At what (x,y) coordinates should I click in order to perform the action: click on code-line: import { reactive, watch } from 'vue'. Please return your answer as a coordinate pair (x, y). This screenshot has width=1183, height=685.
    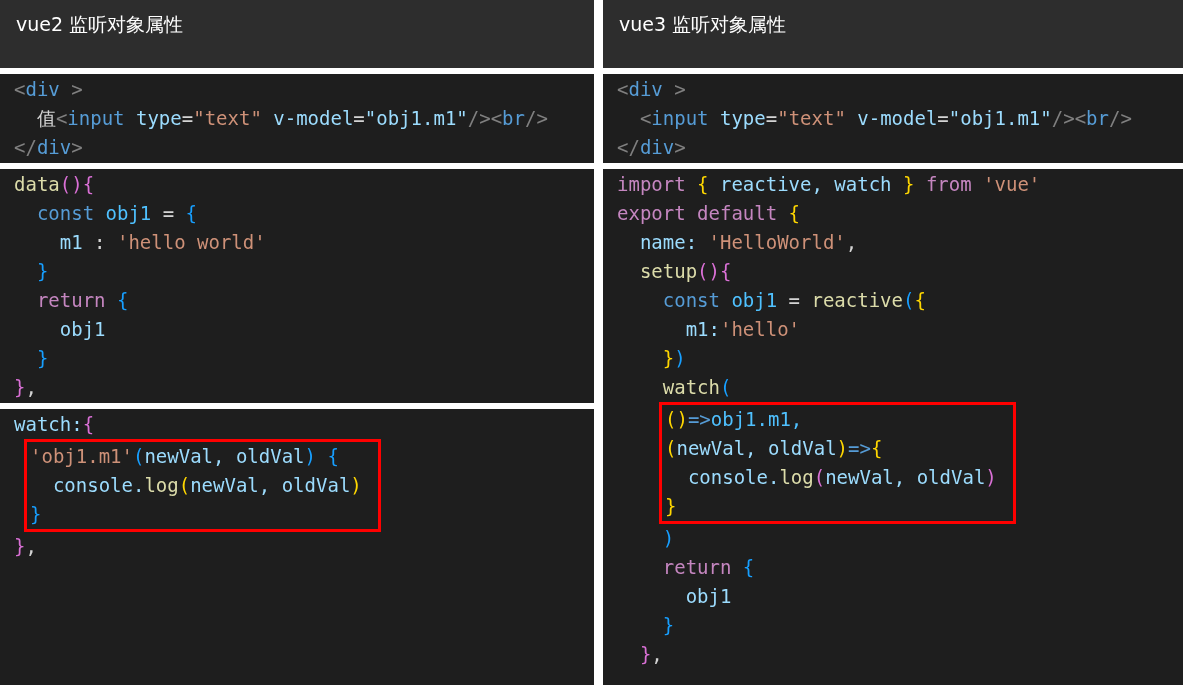
    Looking at the image, I should click on (829, 184).